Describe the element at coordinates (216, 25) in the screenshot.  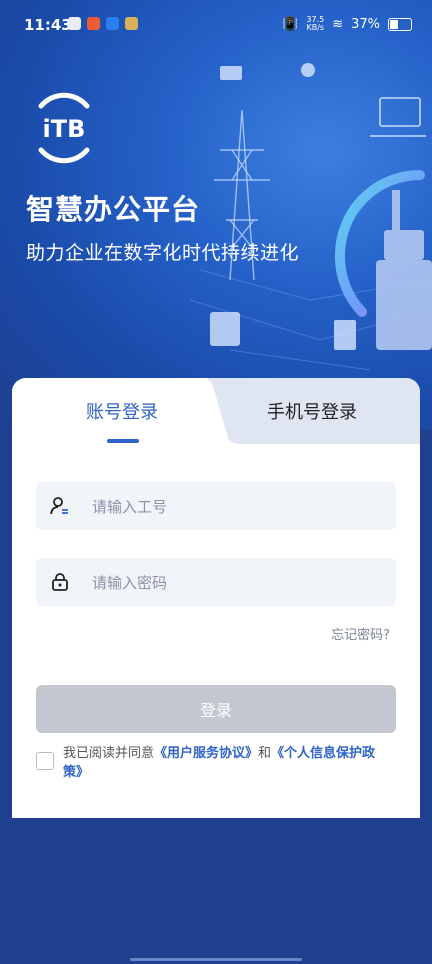
I see `status-bar: 11:43 📳 37.5 KB/s ≋ 37%` at that location.